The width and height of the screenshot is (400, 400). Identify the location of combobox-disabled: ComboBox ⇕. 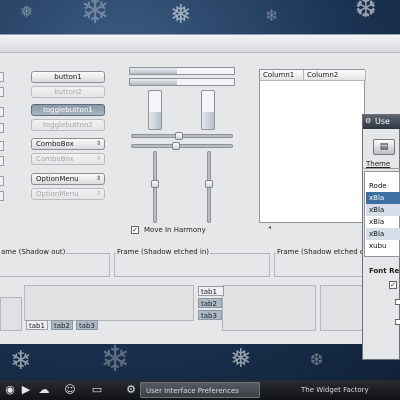
(68, 159).